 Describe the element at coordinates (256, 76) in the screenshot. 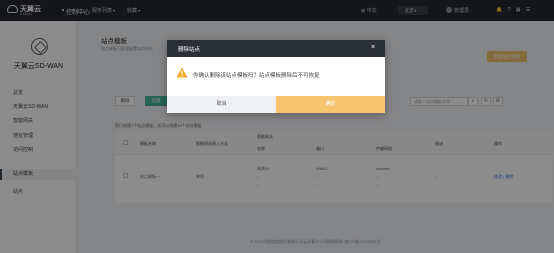

I see `dialog-message: 你确认删除该站点模板吗？站点模板删除后不可恢复` at that location.